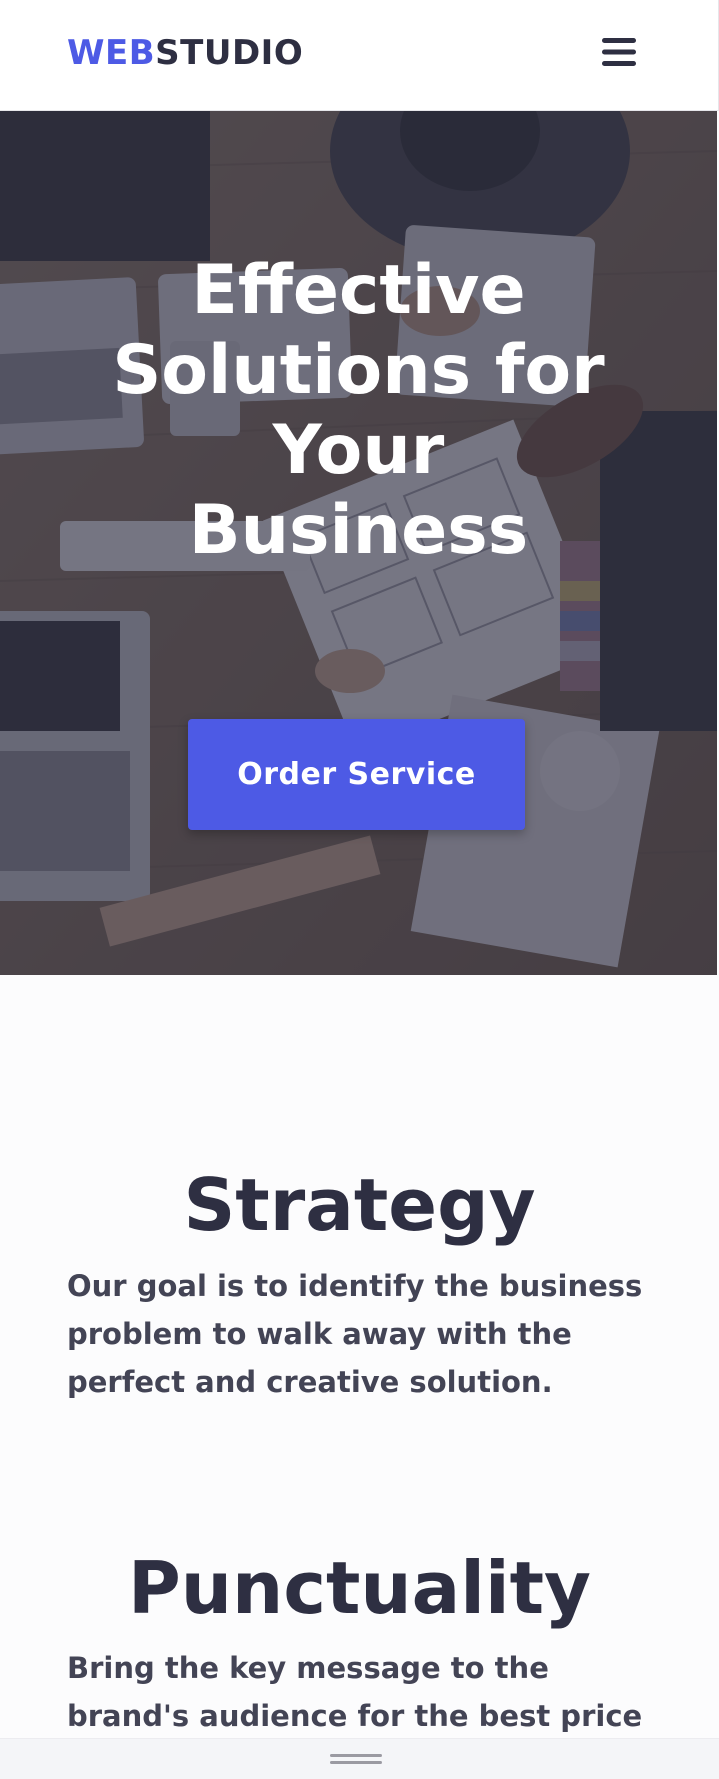 This screenshot has width=719, height=1779. What do you see at coordinates (356, 774) in the screenshot?
I see `order-service-button: Order Service` at bounding box center [356, 774].